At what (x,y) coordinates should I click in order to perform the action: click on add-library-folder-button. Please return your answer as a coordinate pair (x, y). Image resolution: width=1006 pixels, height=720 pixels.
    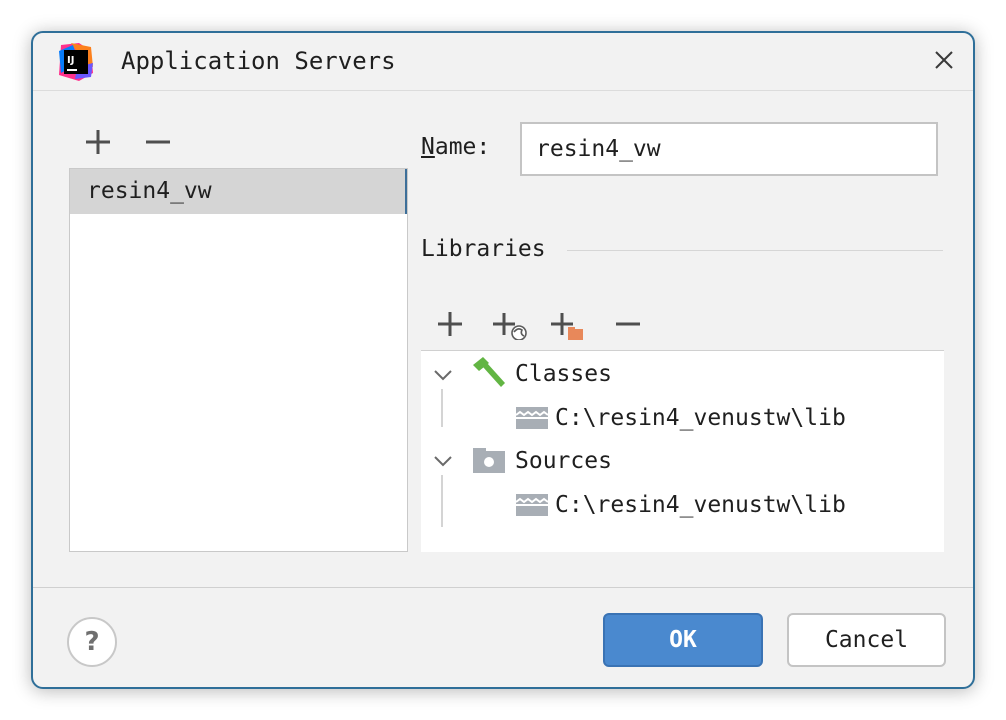
    Looking at the image, I should click on (567, 324).